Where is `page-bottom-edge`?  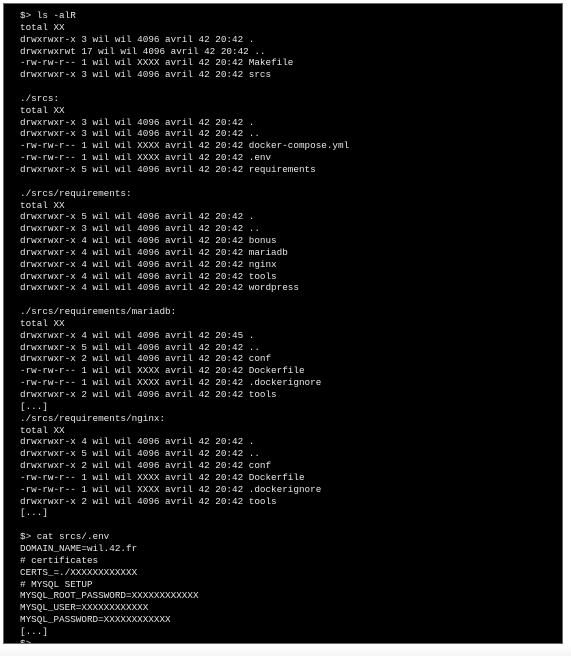
page-bottom-edge is located at coordinates (285, 651).